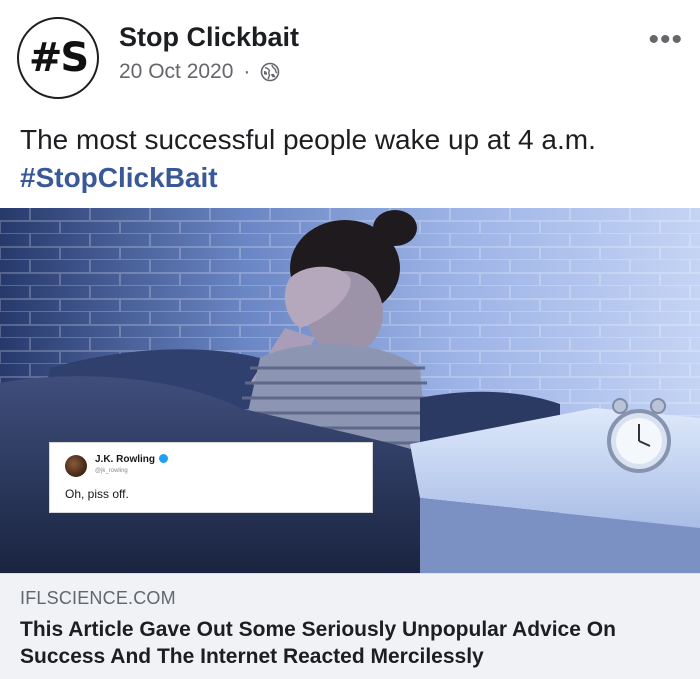 The image size is (700, 679). Describe the element at coordinates (270, 72) in the screenshot. I see `globe-icon` at that location.